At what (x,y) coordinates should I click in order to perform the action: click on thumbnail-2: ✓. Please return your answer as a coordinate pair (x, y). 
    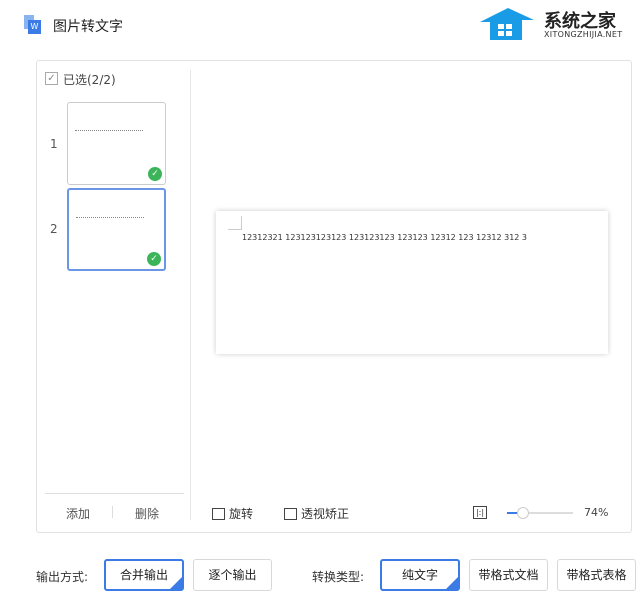
    Looking at the image, I should click on (116, 229).